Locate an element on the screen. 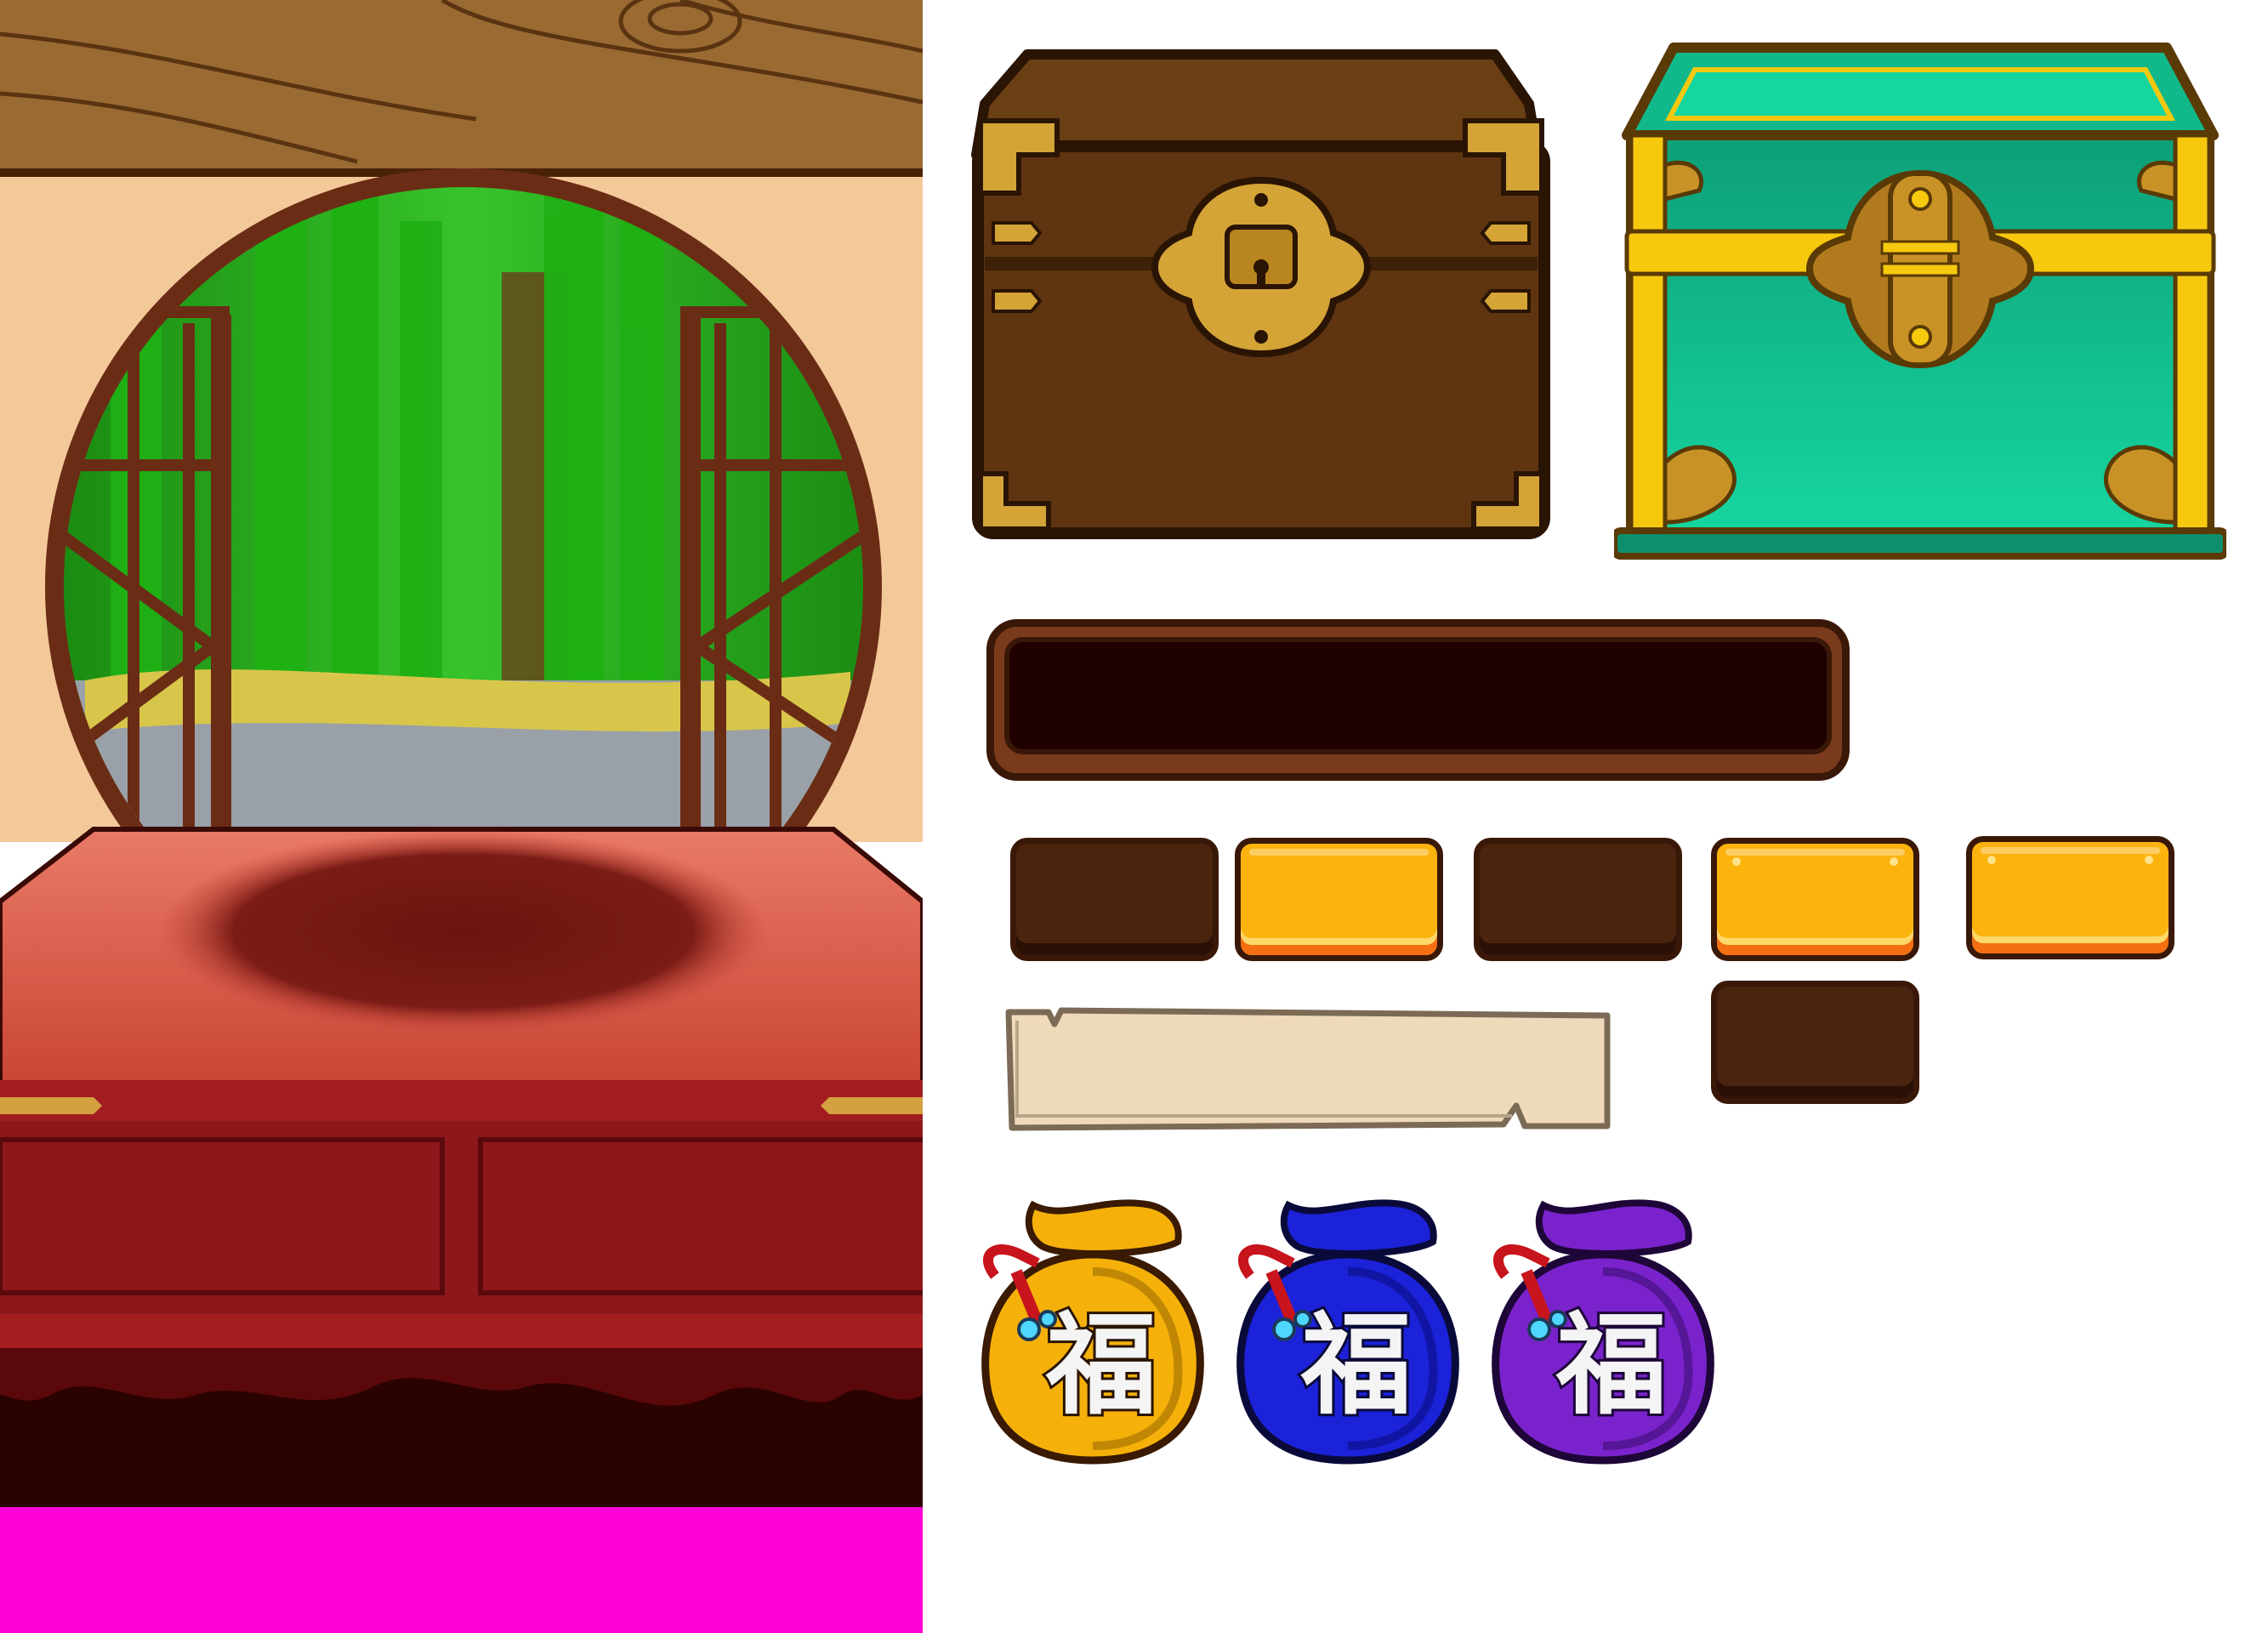 This screenshot has width=2268, height=1633. table-top-shadow is located at coordinates (463, 931).